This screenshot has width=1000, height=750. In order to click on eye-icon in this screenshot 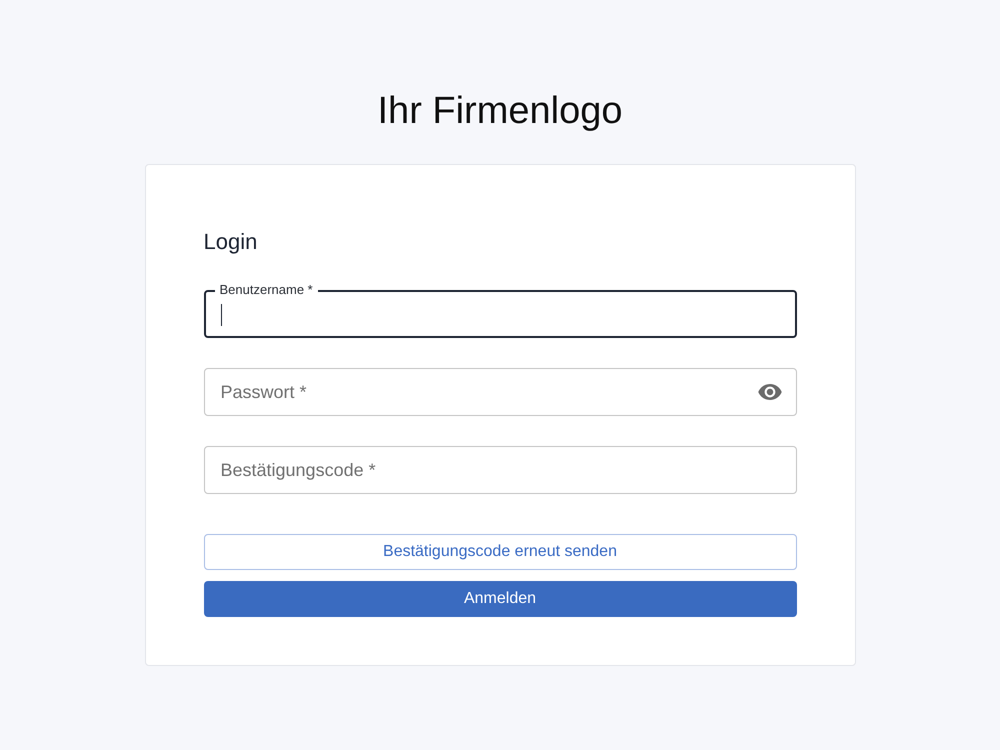, I will do `click(770, 392)`.